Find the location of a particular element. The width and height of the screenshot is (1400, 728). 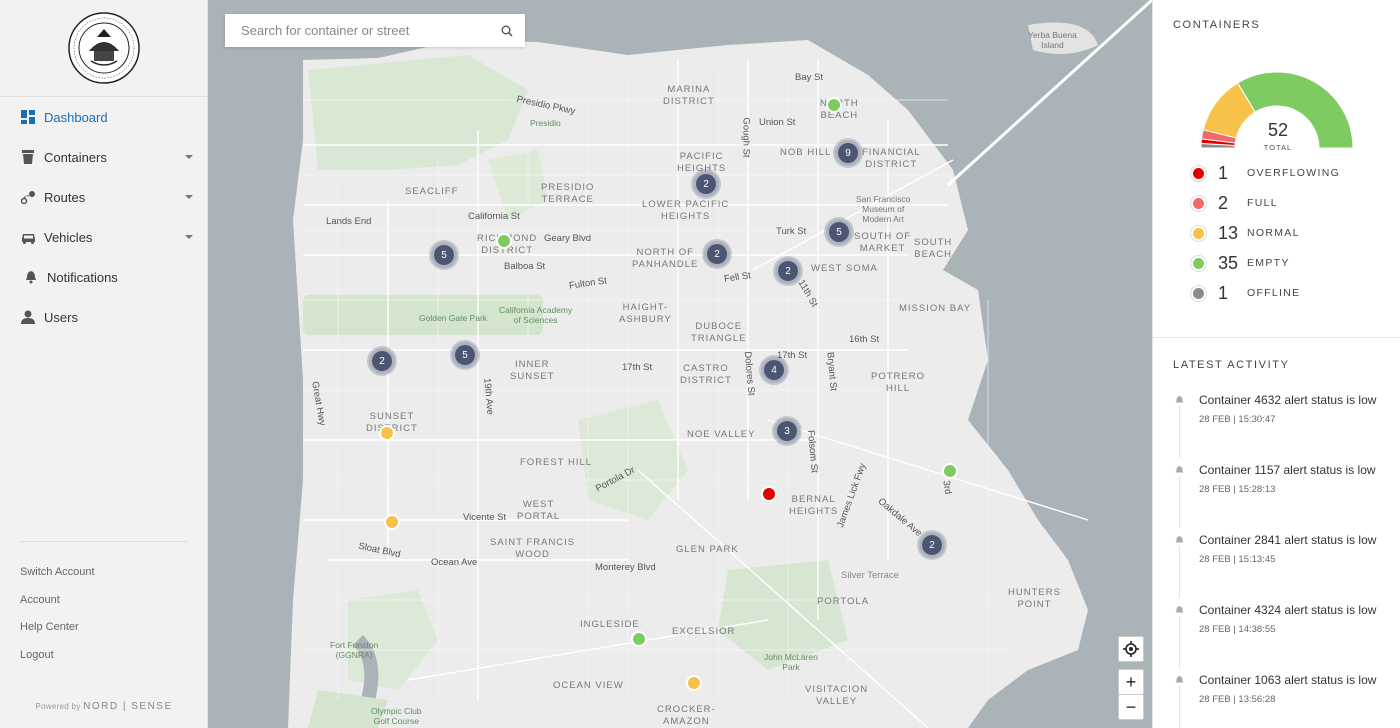

legend-label: OFFLINE is located at coordinates (1274, 293).